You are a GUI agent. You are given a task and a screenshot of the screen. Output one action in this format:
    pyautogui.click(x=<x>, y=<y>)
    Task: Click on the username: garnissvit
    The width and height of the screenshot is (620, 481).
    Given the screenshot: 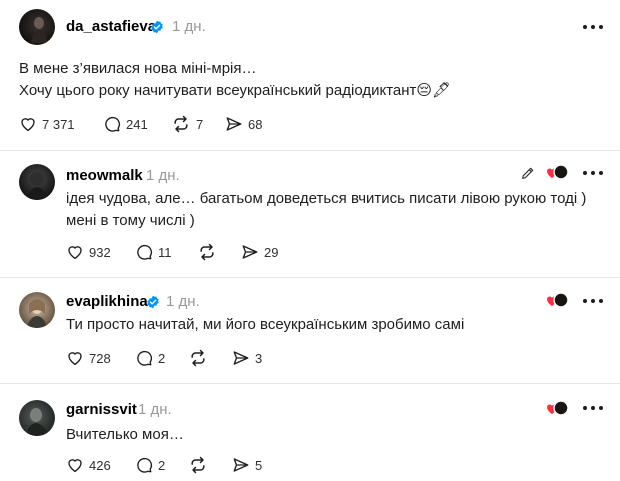 What is the action you would take?
    pyautogui.click(x=101, y=409)
    